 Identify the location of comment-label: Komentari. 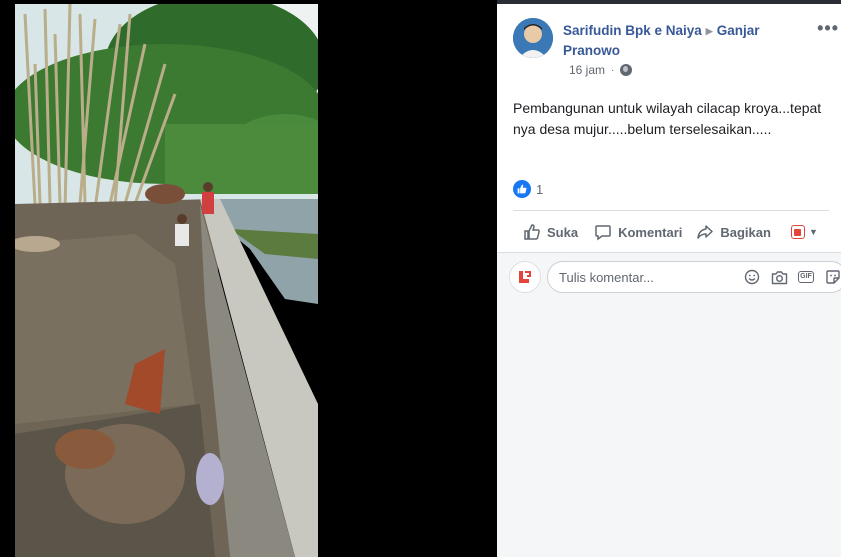
(650, 232).